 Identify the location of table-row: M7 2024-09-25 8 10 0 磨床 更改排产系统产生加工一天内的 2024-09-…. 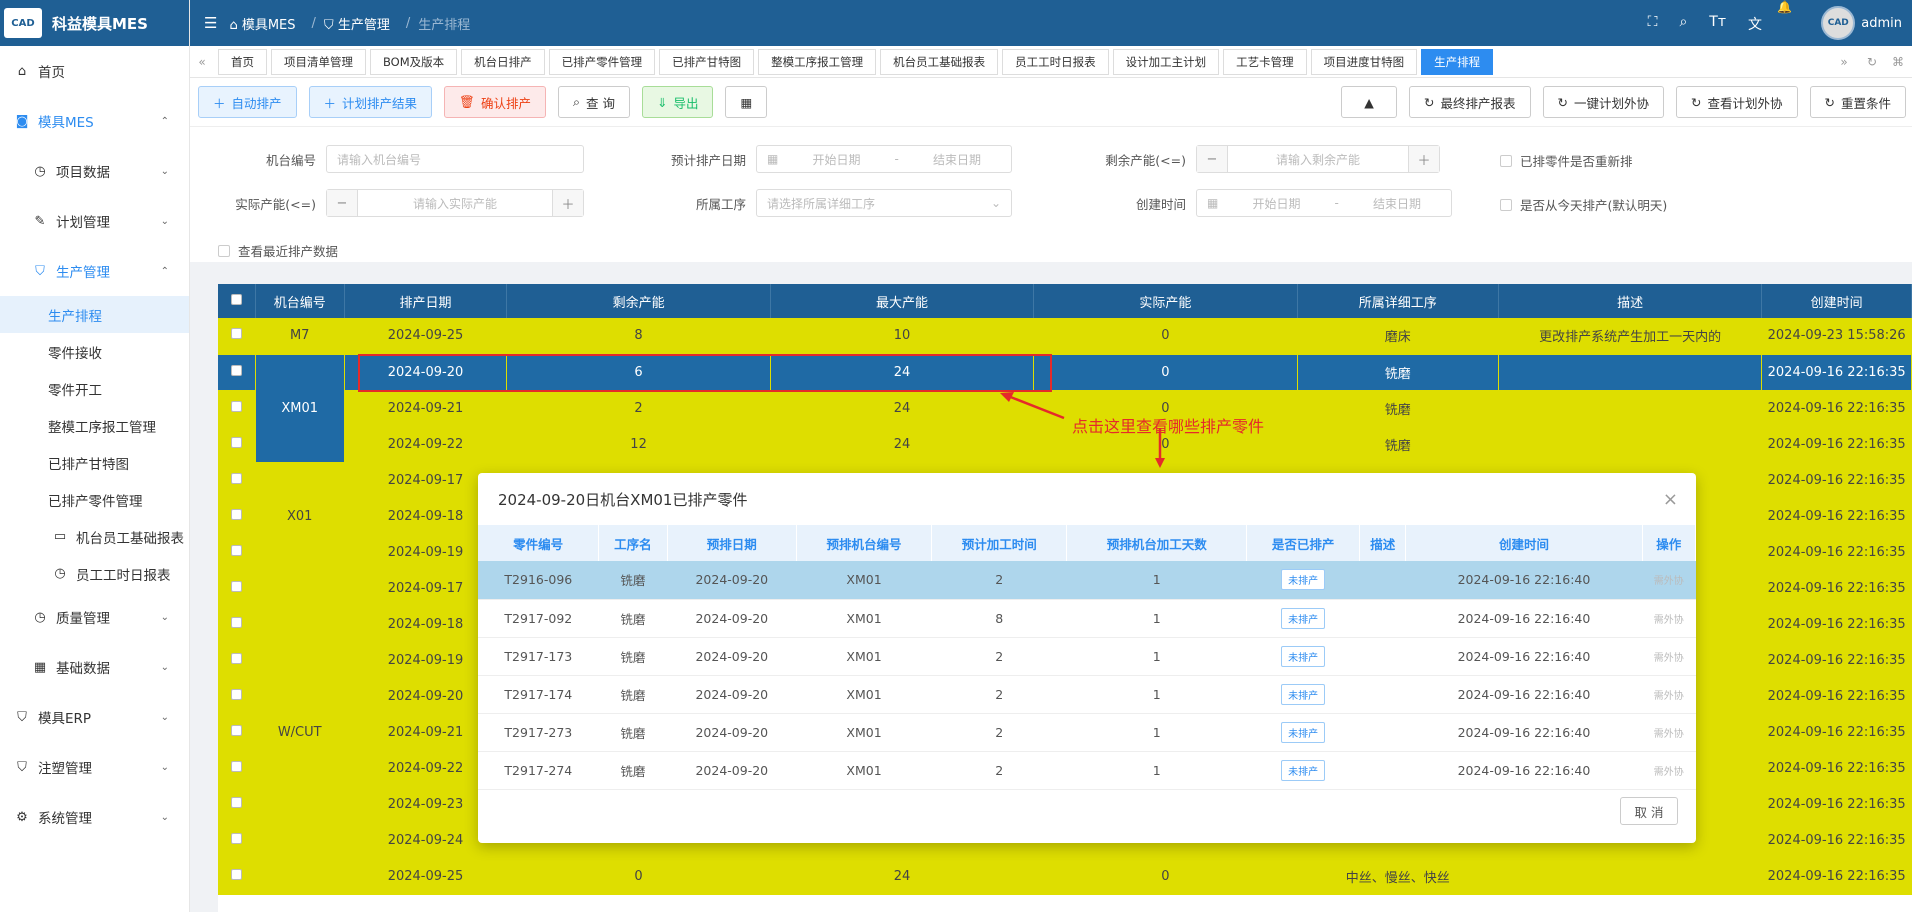
(1065, 336).